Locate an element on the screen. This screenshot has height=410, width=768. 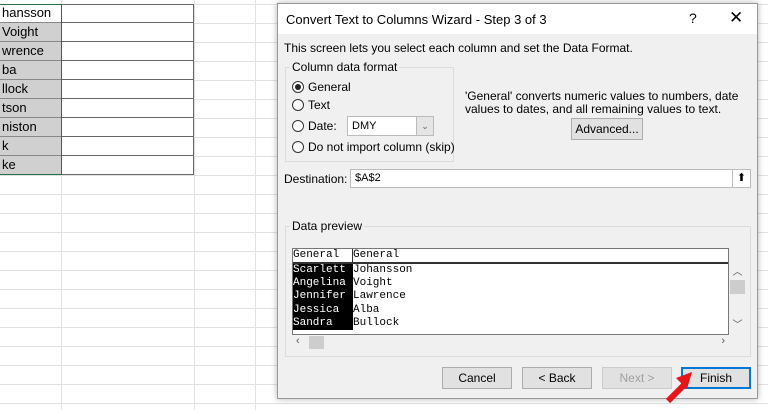
preview-cell: Jessica is located at coordinates (323, 310).